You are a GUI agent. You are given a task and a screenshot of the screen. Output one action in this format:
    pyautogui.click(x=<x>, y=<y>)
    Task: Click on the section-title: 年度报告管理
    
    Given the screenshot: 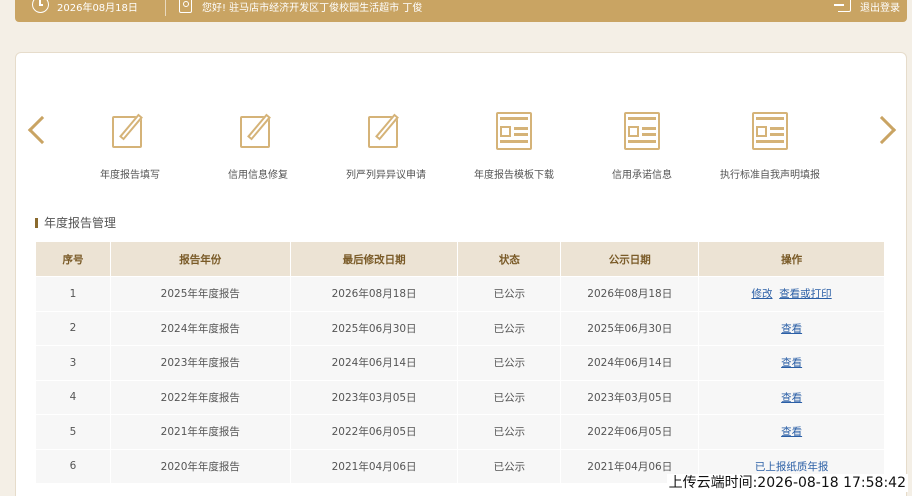 What is the action you would take?
    pyautogui.click(x=75, y=223)
    